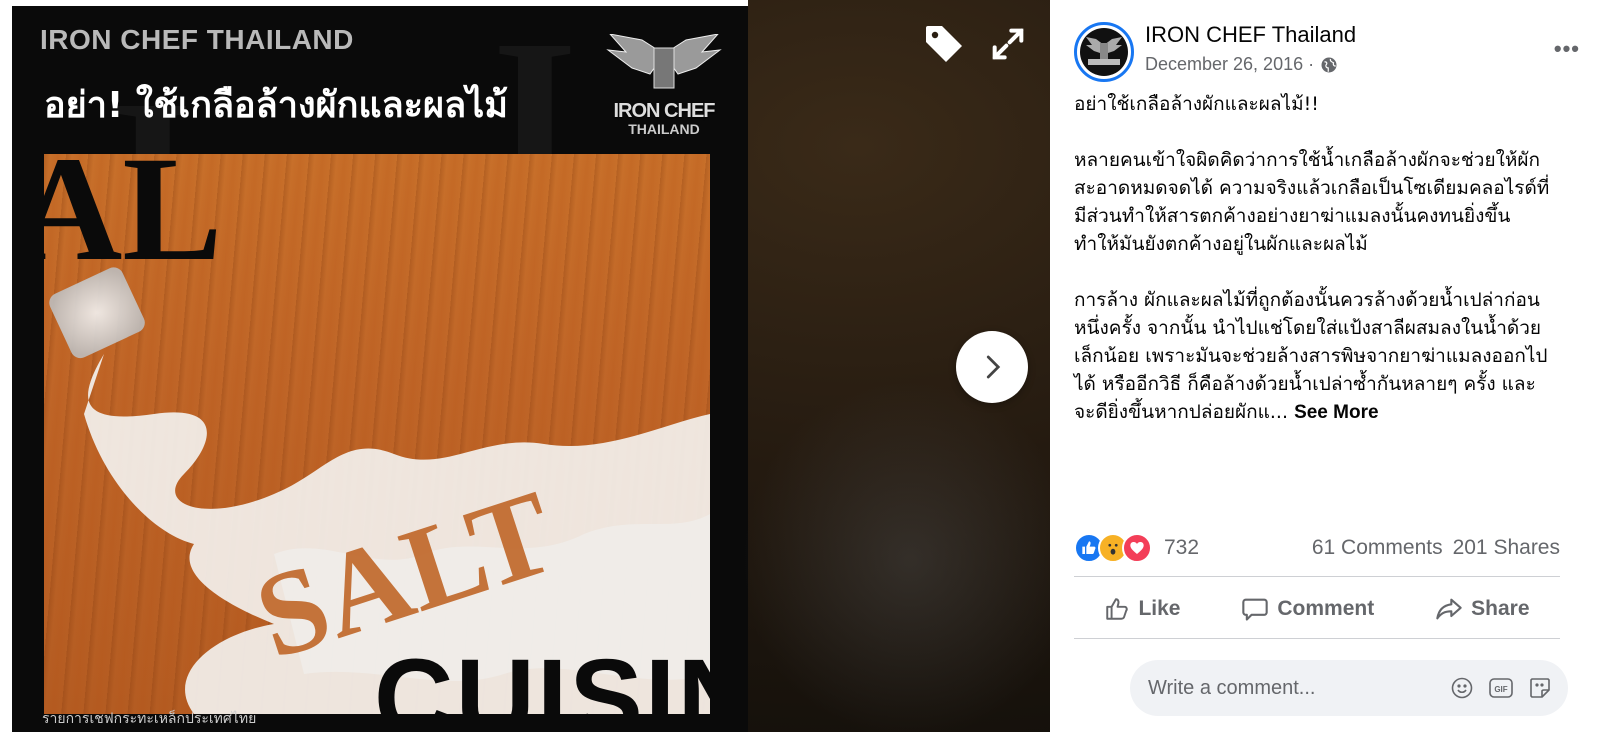  What do you see at coordinates (1159, 608) in the screenshot?
I see `like-label: Like` at bounding box center [1159, 608].